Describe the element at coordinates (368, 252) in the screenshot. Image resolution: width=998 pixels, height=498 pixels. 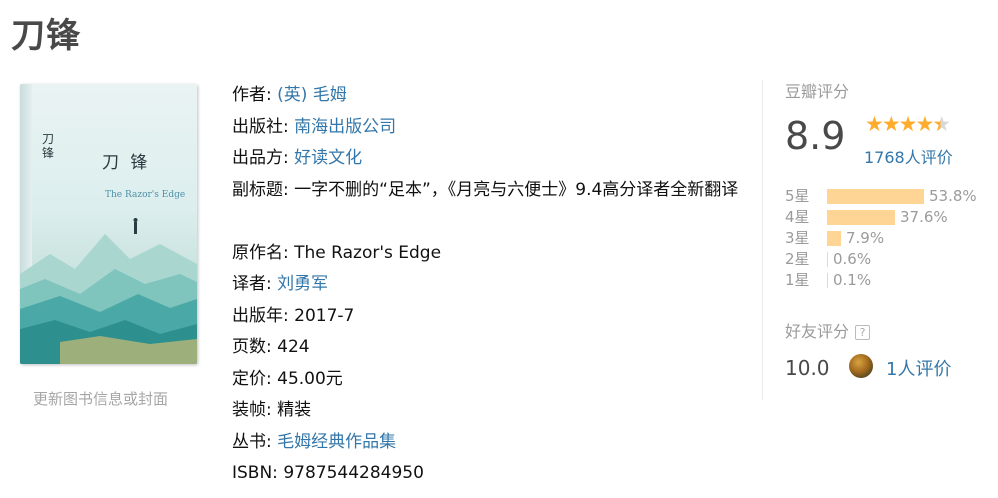
I see `original-title-value: The Razor's Edge` at that location.